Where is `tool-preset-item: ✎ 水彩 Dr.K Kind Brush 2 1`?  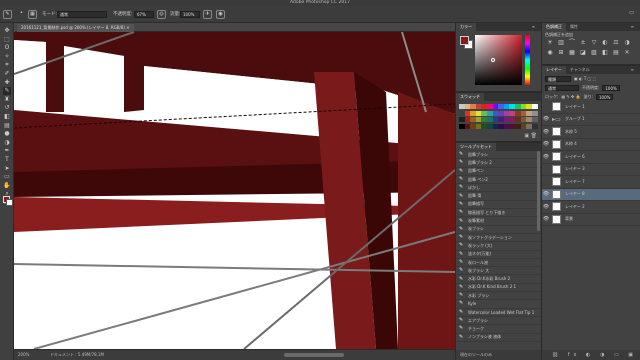 tool-preset-item: ✎ 水彩 Dr.K Kind Brush 2 1 is located at coordinates (498, 288).